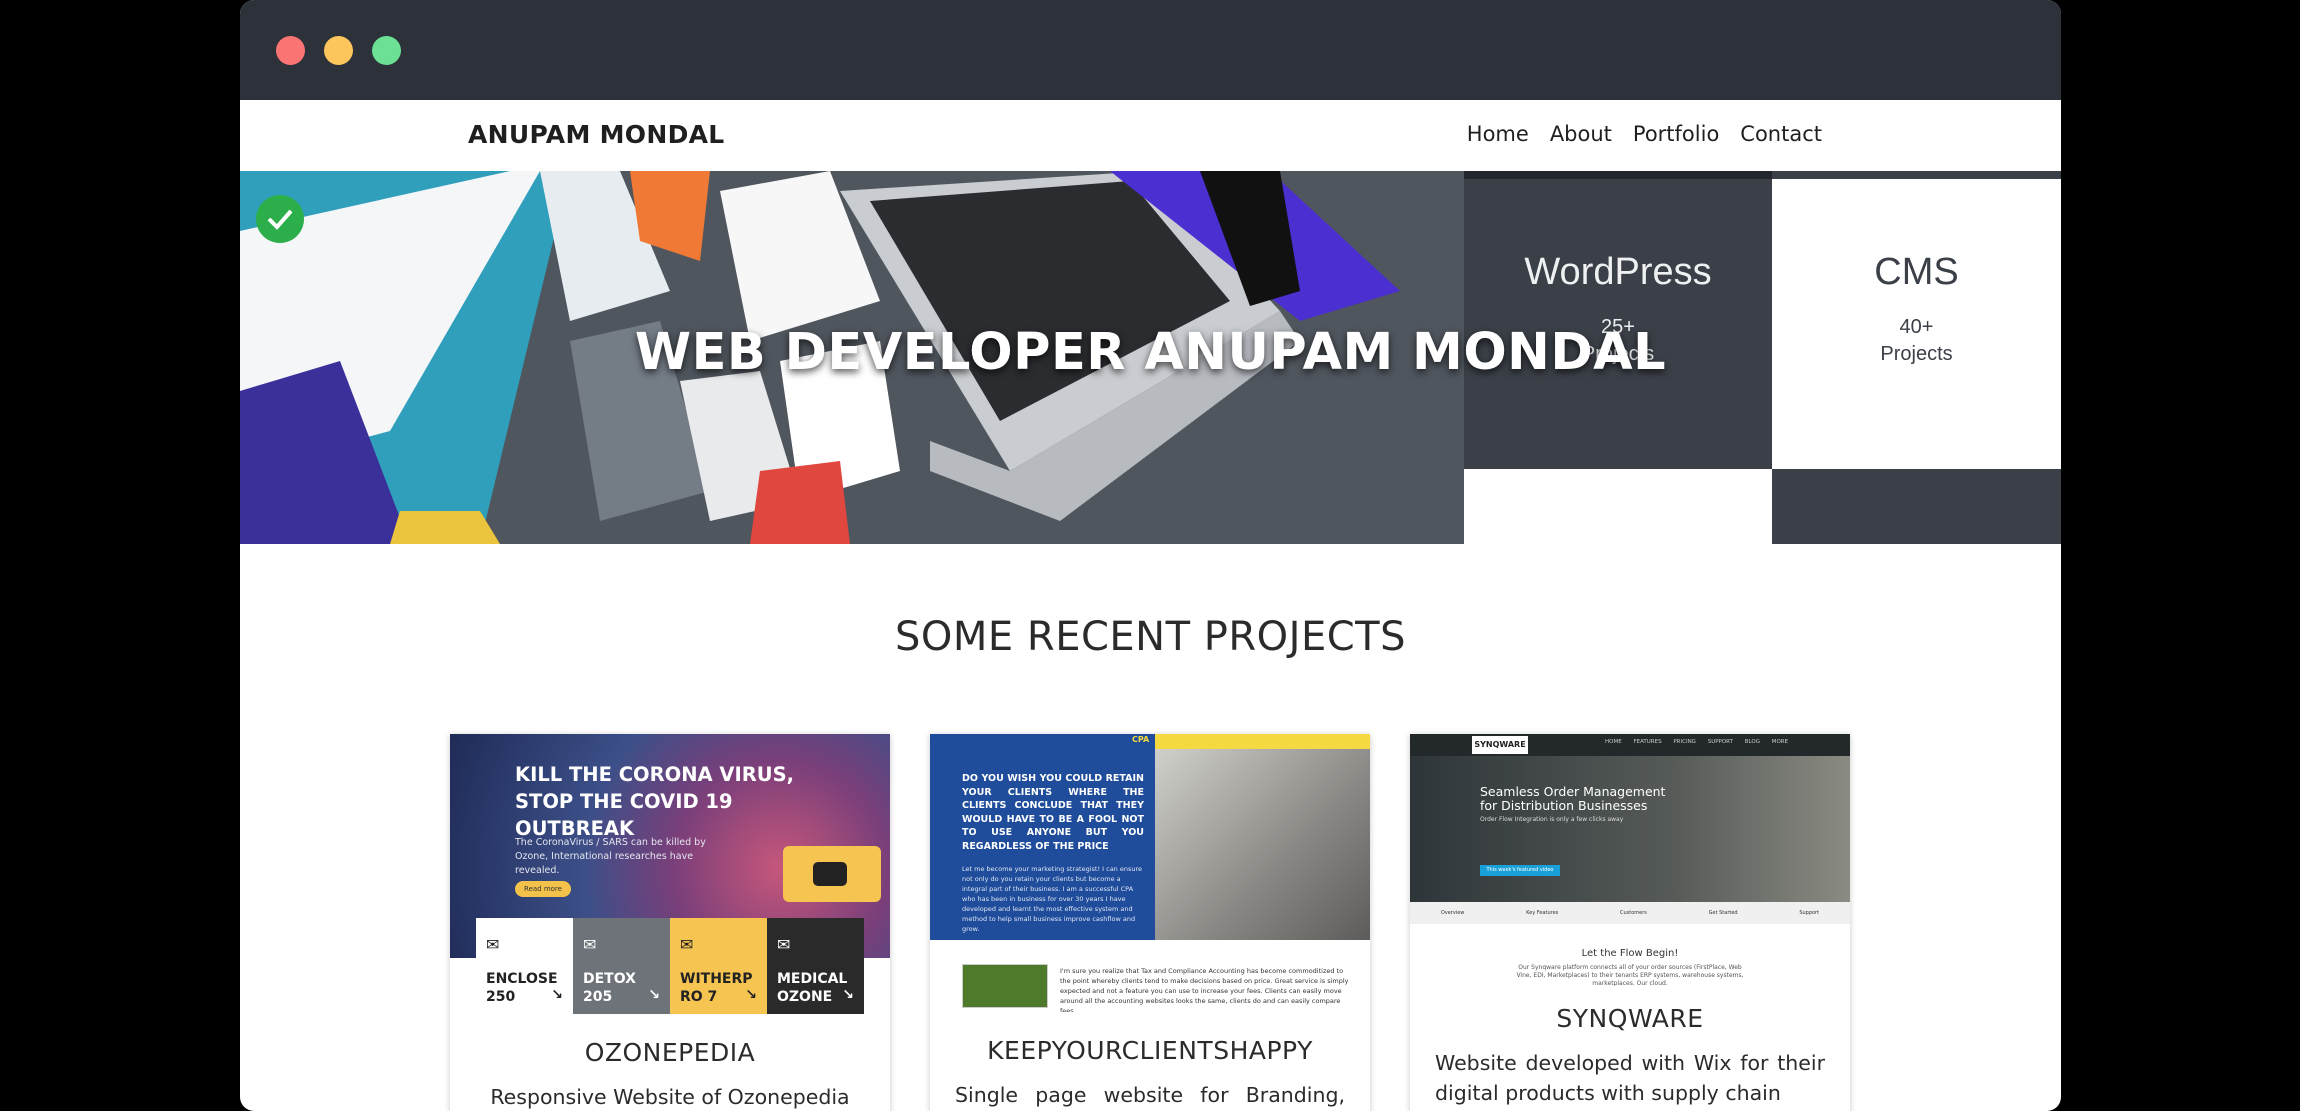 Image resolution: width=2300 pixels, height=1111 pixels. I want to click on synqware-tab: Get Started, so click(1723, 913).